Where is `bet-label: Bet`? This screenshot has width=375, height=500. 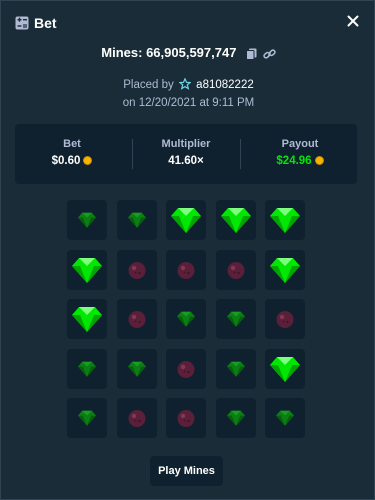 bet-label: Bet is located at coordinates (72, 144).